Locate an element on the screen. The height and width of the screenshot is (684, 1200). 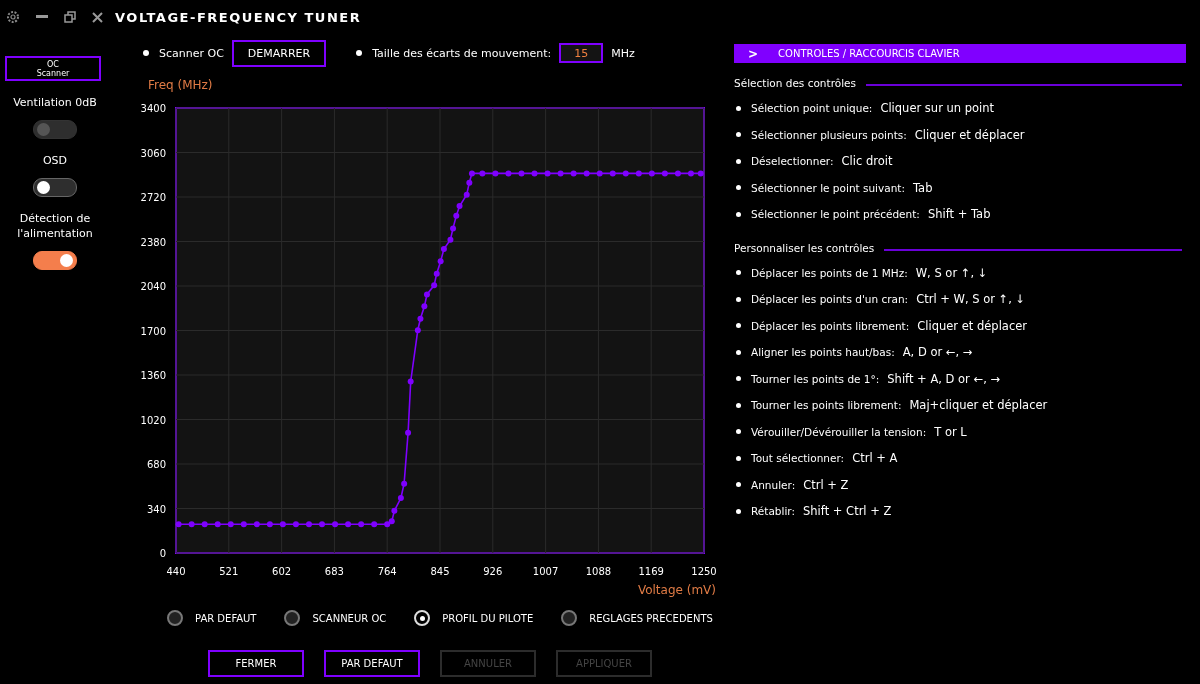
shortcut-keys: A, D or ←, → is located at coordinates (937, 352).